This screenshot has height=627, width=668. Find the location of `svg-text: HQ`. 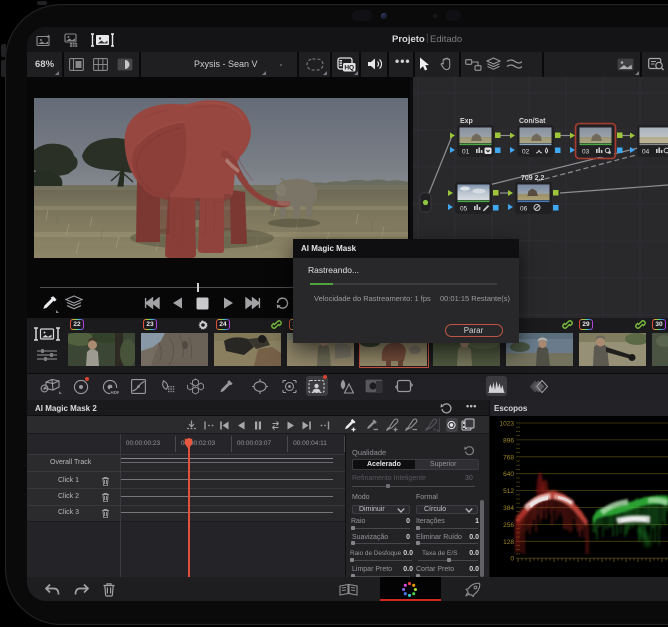

svg-text: HQ is located at coordinates (349, 68).